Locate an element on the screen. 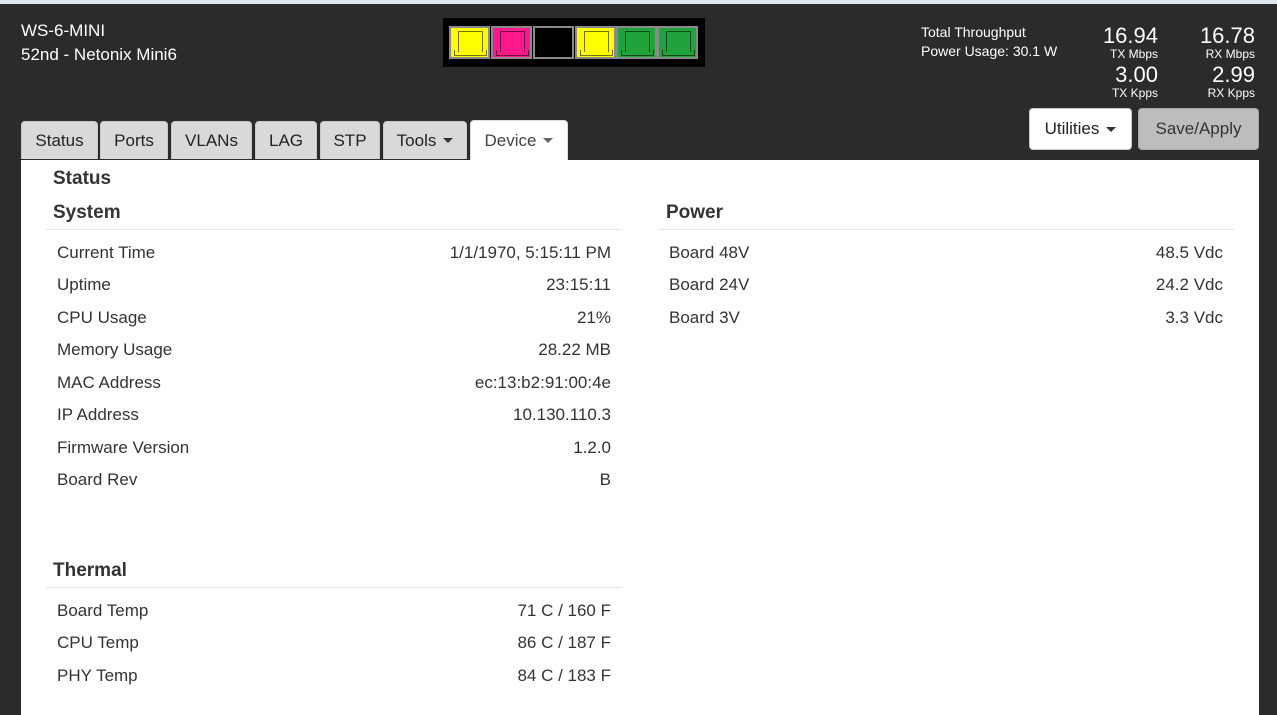 The width and height of the screenshot is (1277, 715). tab-device-label: Device is located at coordinates (510, 140).